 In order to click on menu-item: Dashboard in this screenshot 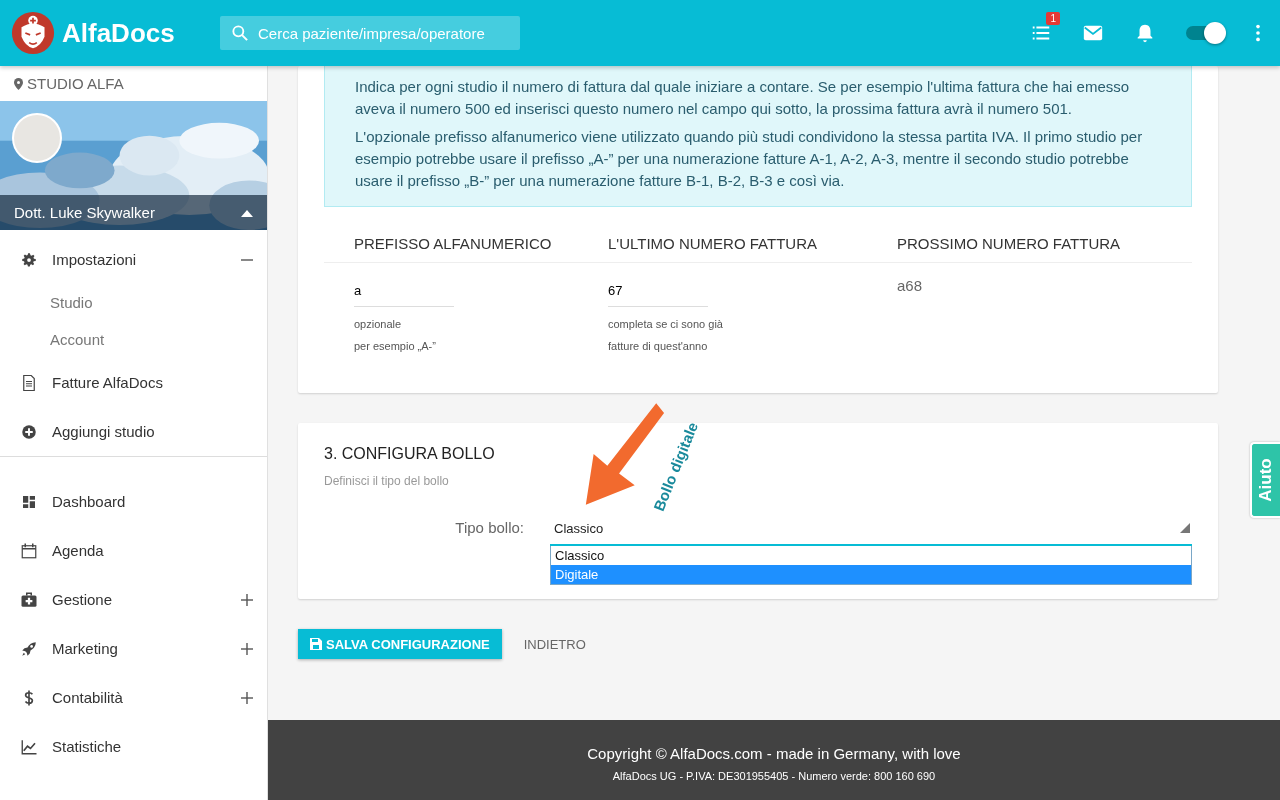, I will do `click(89, 501)`.